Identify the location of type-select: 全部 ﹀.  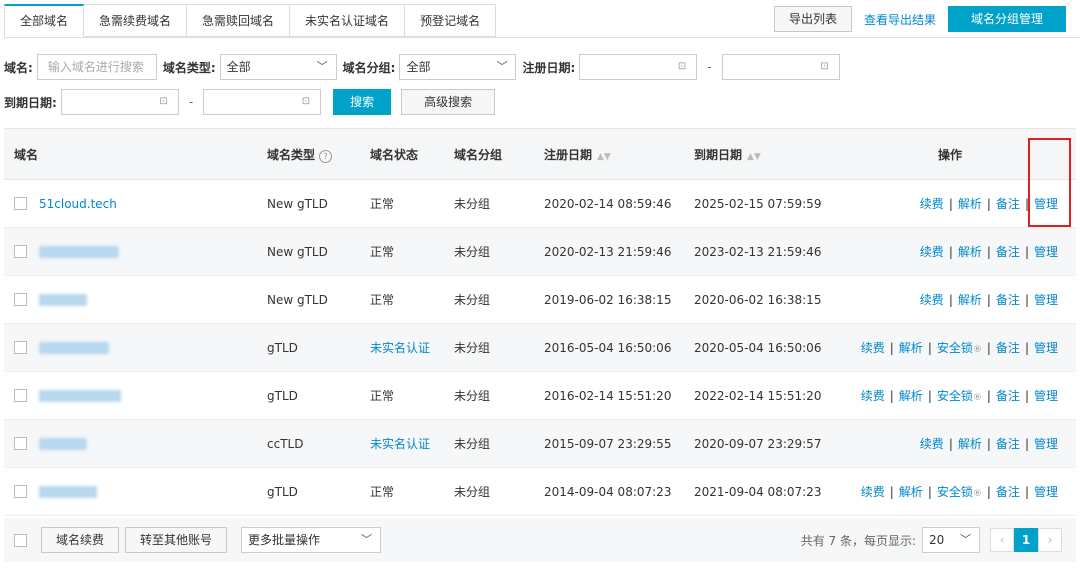
(278, 67).